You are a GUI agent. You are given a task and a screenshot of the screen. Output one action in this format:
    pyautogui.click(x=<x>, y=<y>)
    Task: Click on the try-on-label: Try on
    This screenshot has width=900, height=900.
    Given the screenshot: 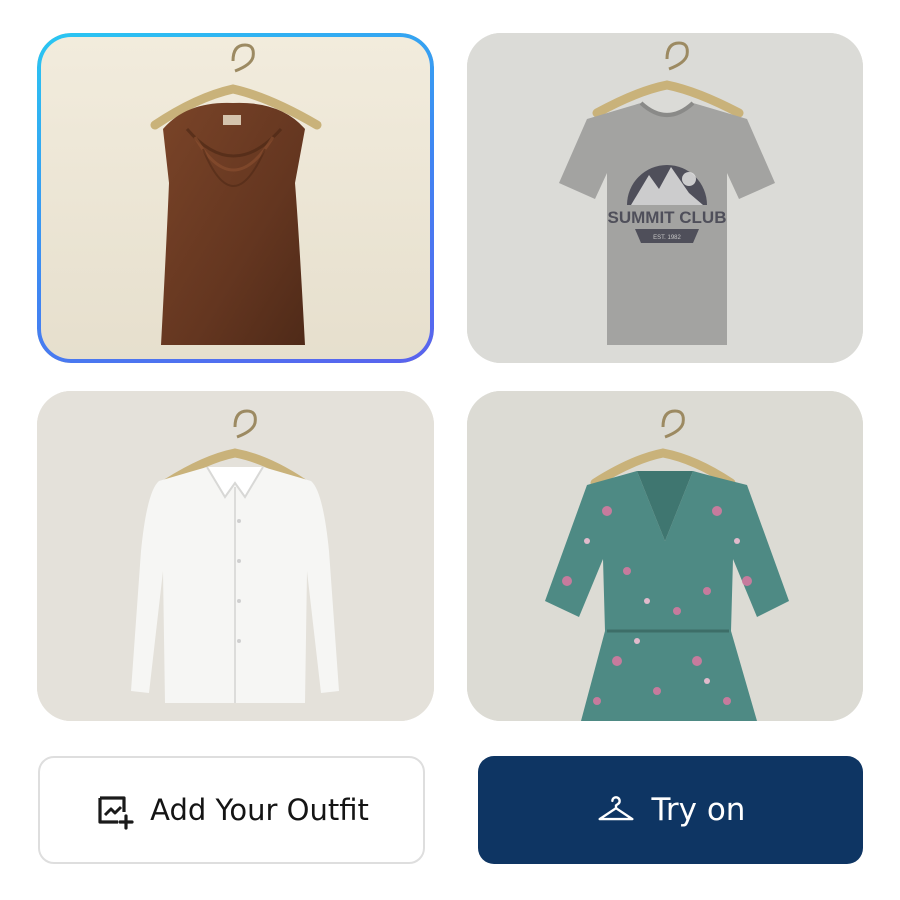 What is the action you would take?
    pyautogui.click(x=698, y=810)
    